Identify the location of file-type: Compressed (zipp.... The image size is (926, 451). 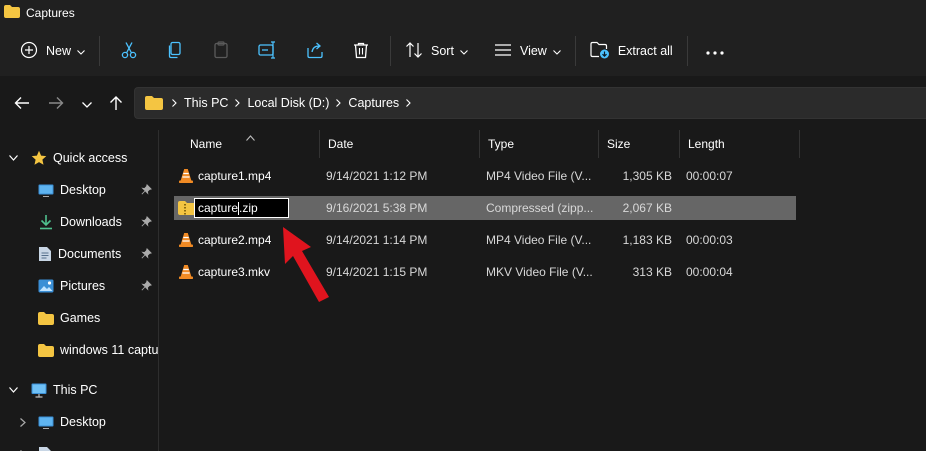
(540, 208).